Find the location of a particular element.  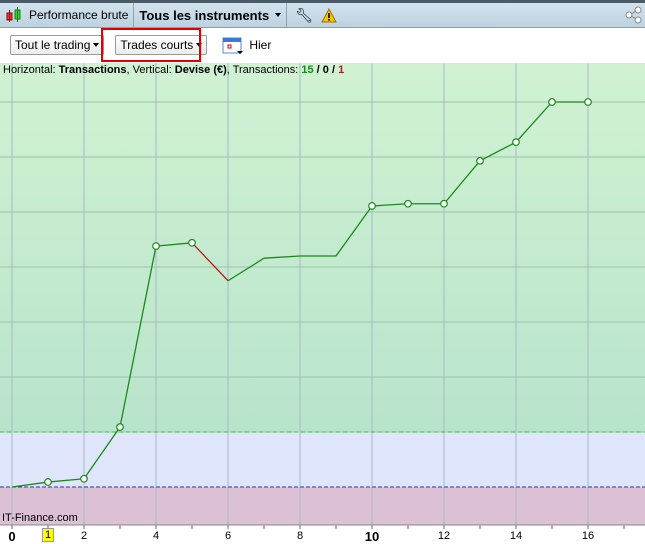

x-tick-label: 16 is located at coordinates (588, 536).